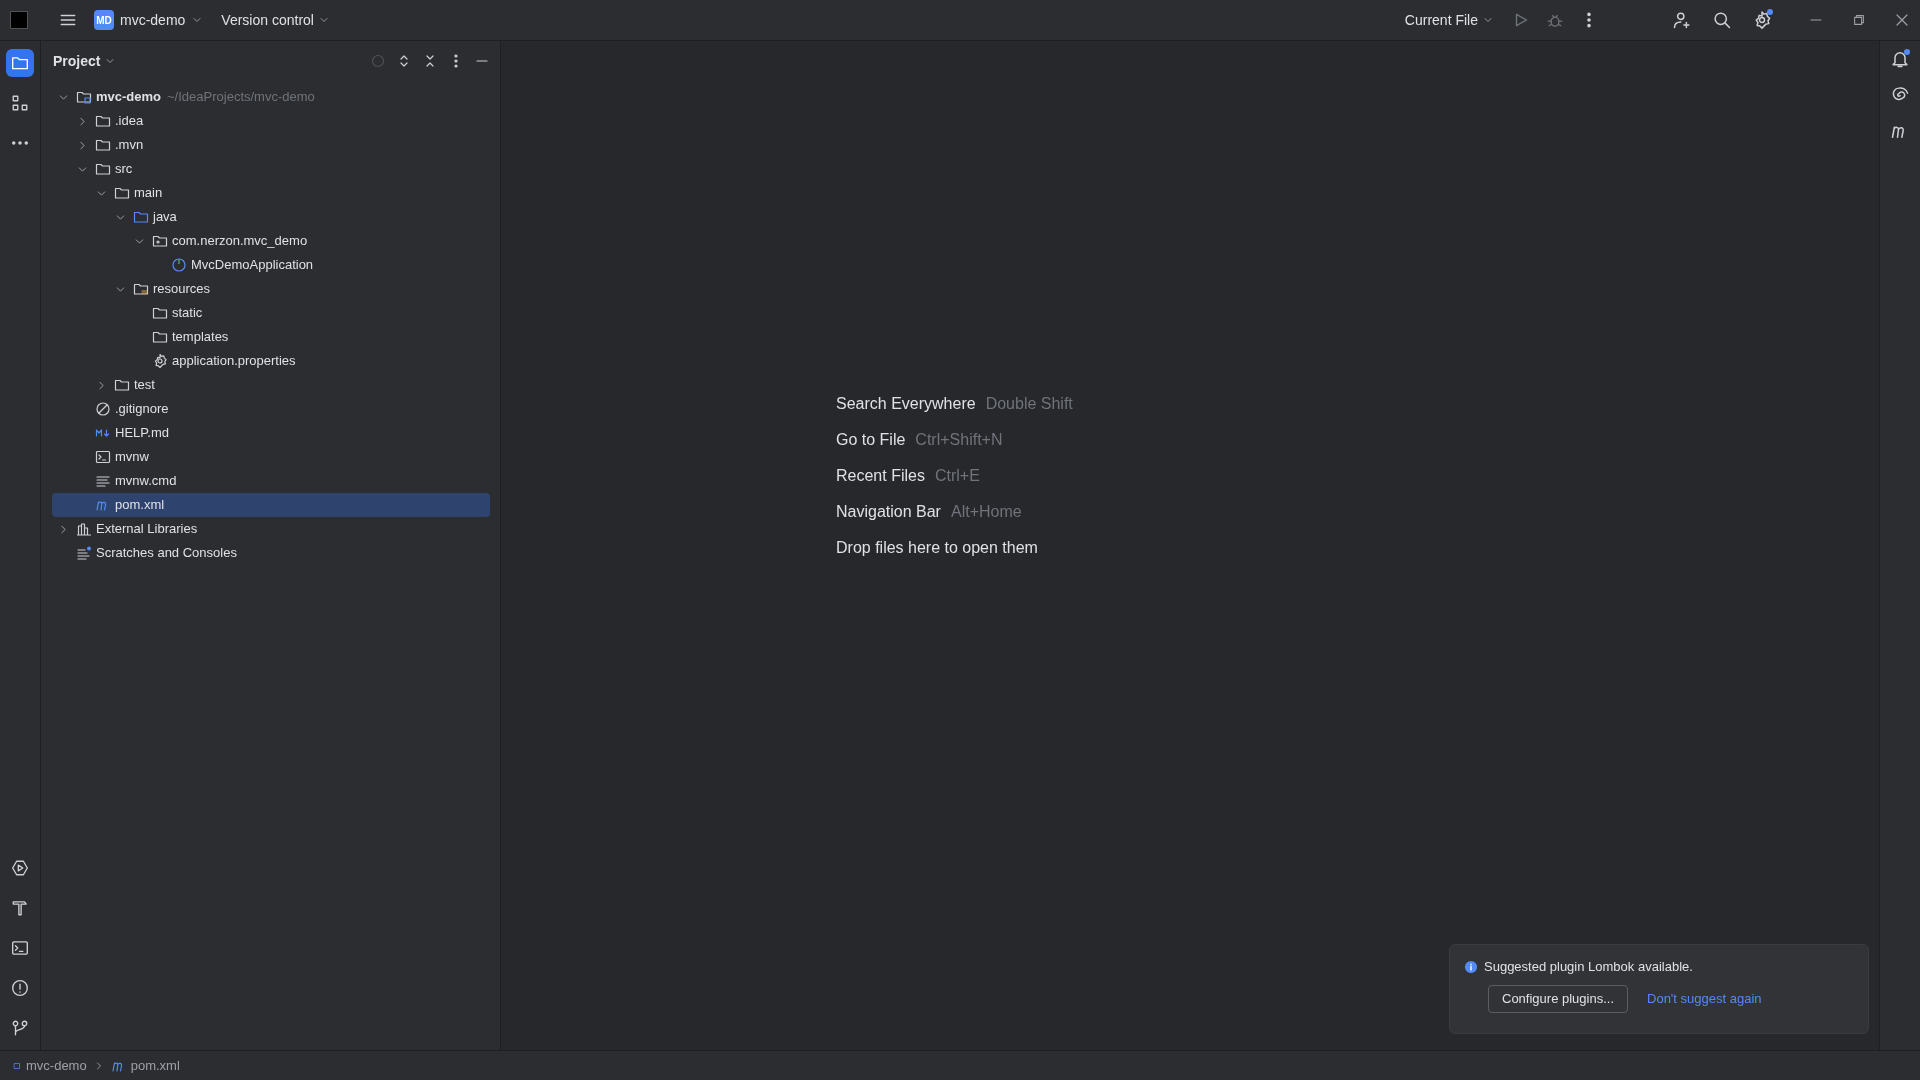  Describe the element at coordinates (271, 433) in the screenshot. I see `tree-item: HELP.md` at that location.